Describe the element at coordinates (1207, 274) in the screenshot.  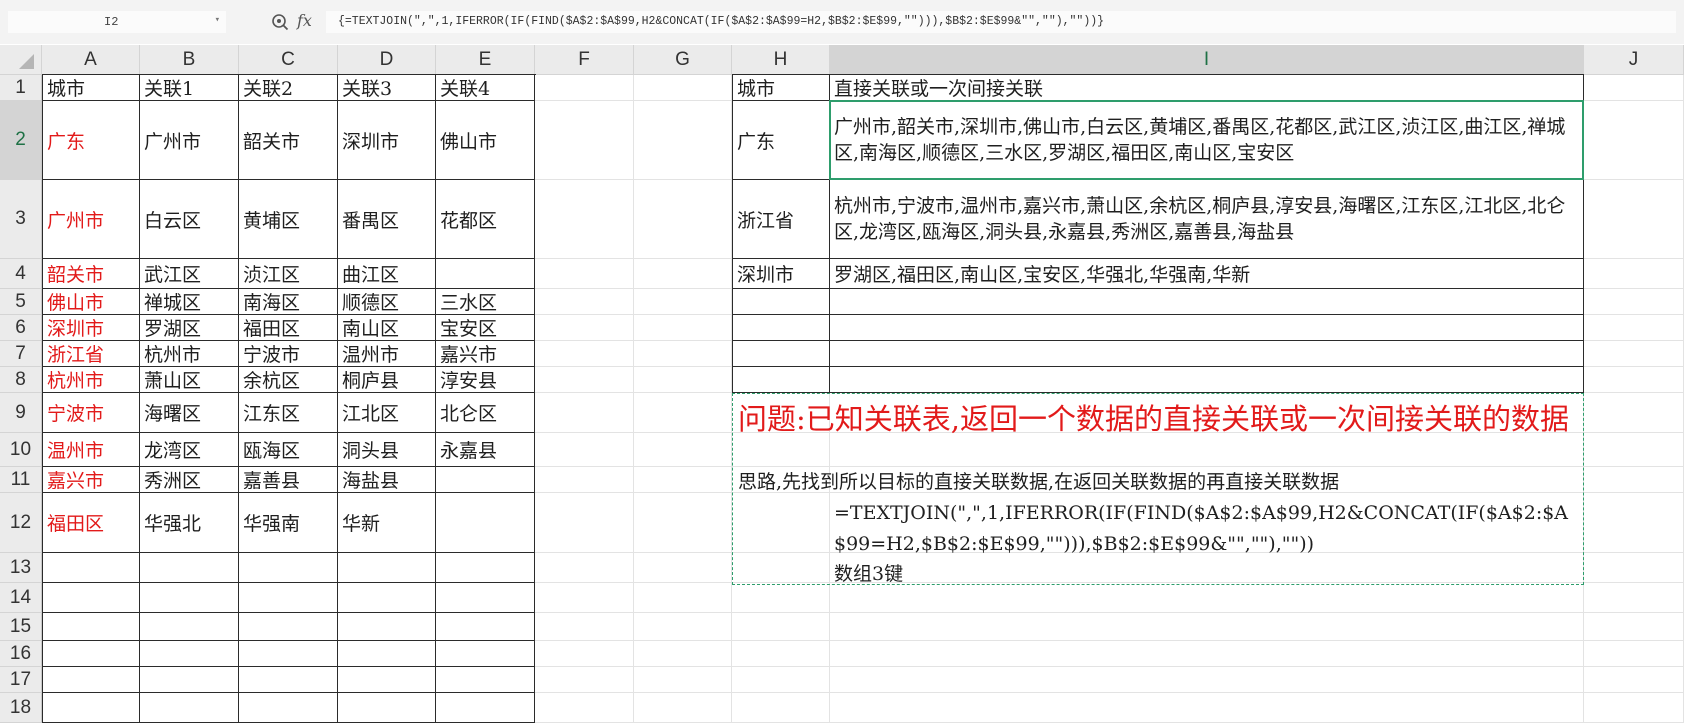
I see `result-cell: 罗湖区,福田区,南山区,宝安区,华强北,华强南,华新` at that location.